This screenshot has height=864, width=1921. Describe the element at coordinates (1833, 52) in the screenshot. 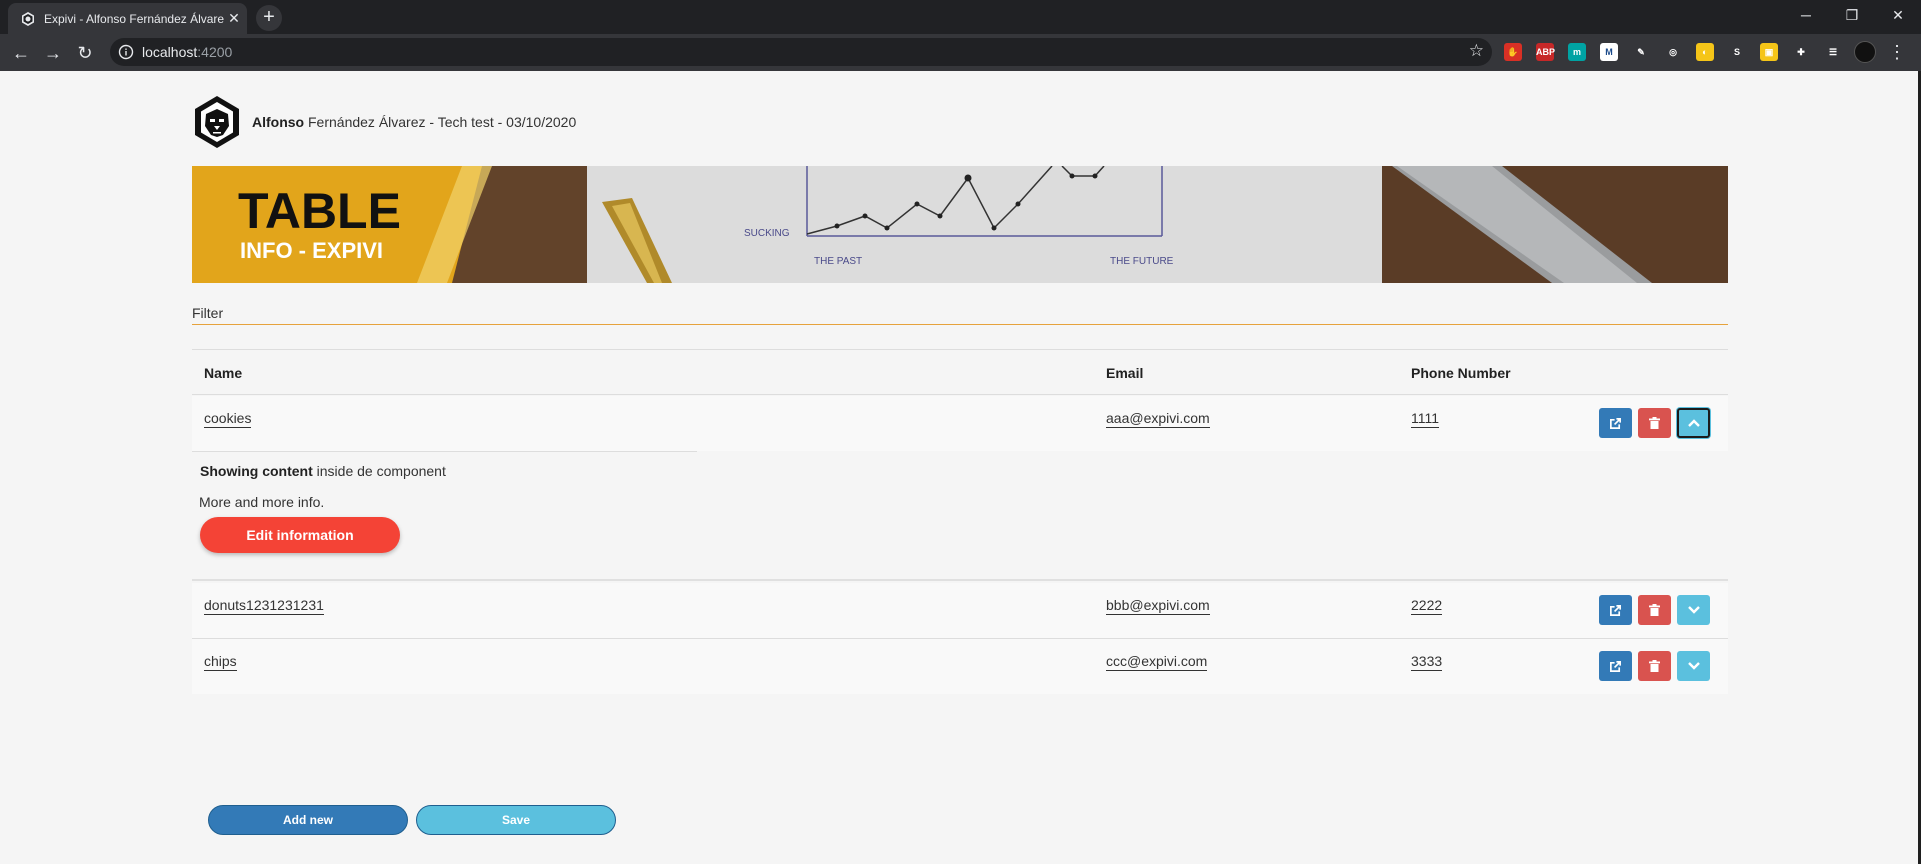

I see `reading-list-icon: ☰` at that location.